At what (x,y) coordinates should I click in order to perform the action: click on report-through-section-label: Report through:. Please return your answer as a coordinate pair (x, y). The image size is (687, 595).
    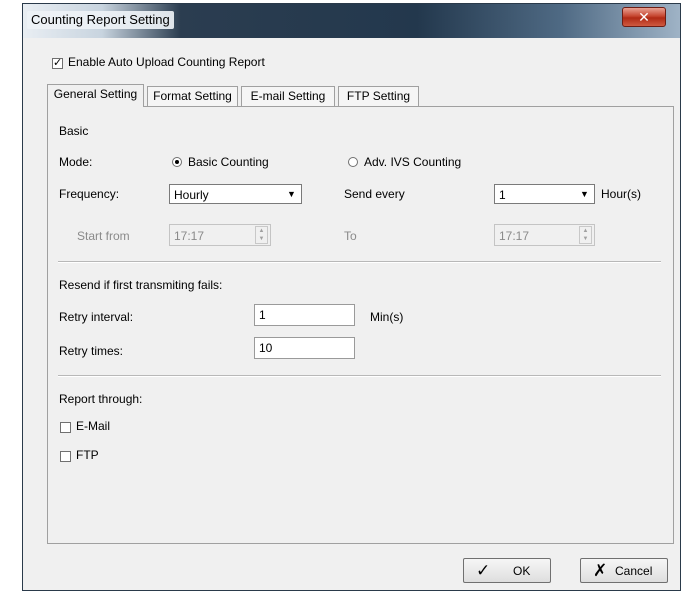
    Looking at the image, I should click on (101, 399).